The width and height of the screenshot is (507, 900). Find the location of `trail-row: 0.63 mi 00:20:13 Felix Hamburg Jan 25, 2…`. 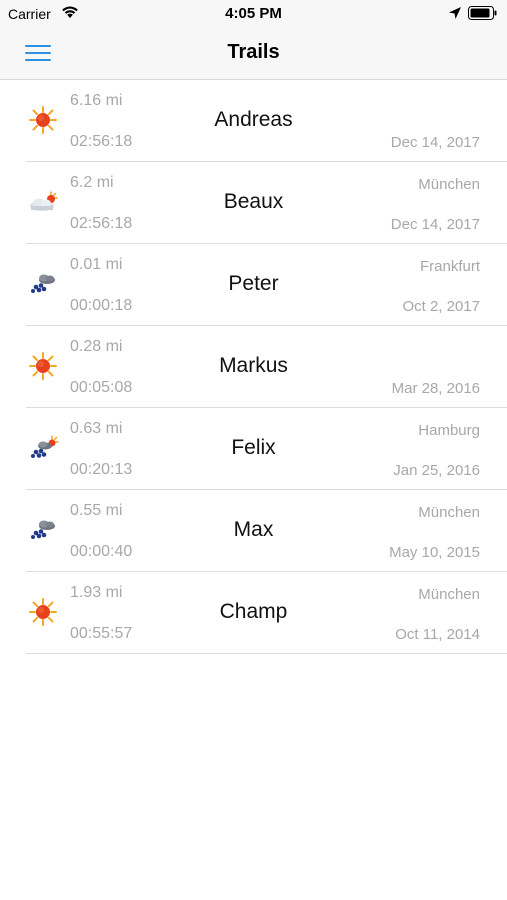

trail-row: 0.63 mi 00:20:13 Felix Hamburg Jan 25, 2… is located at coordinates (266, 449).